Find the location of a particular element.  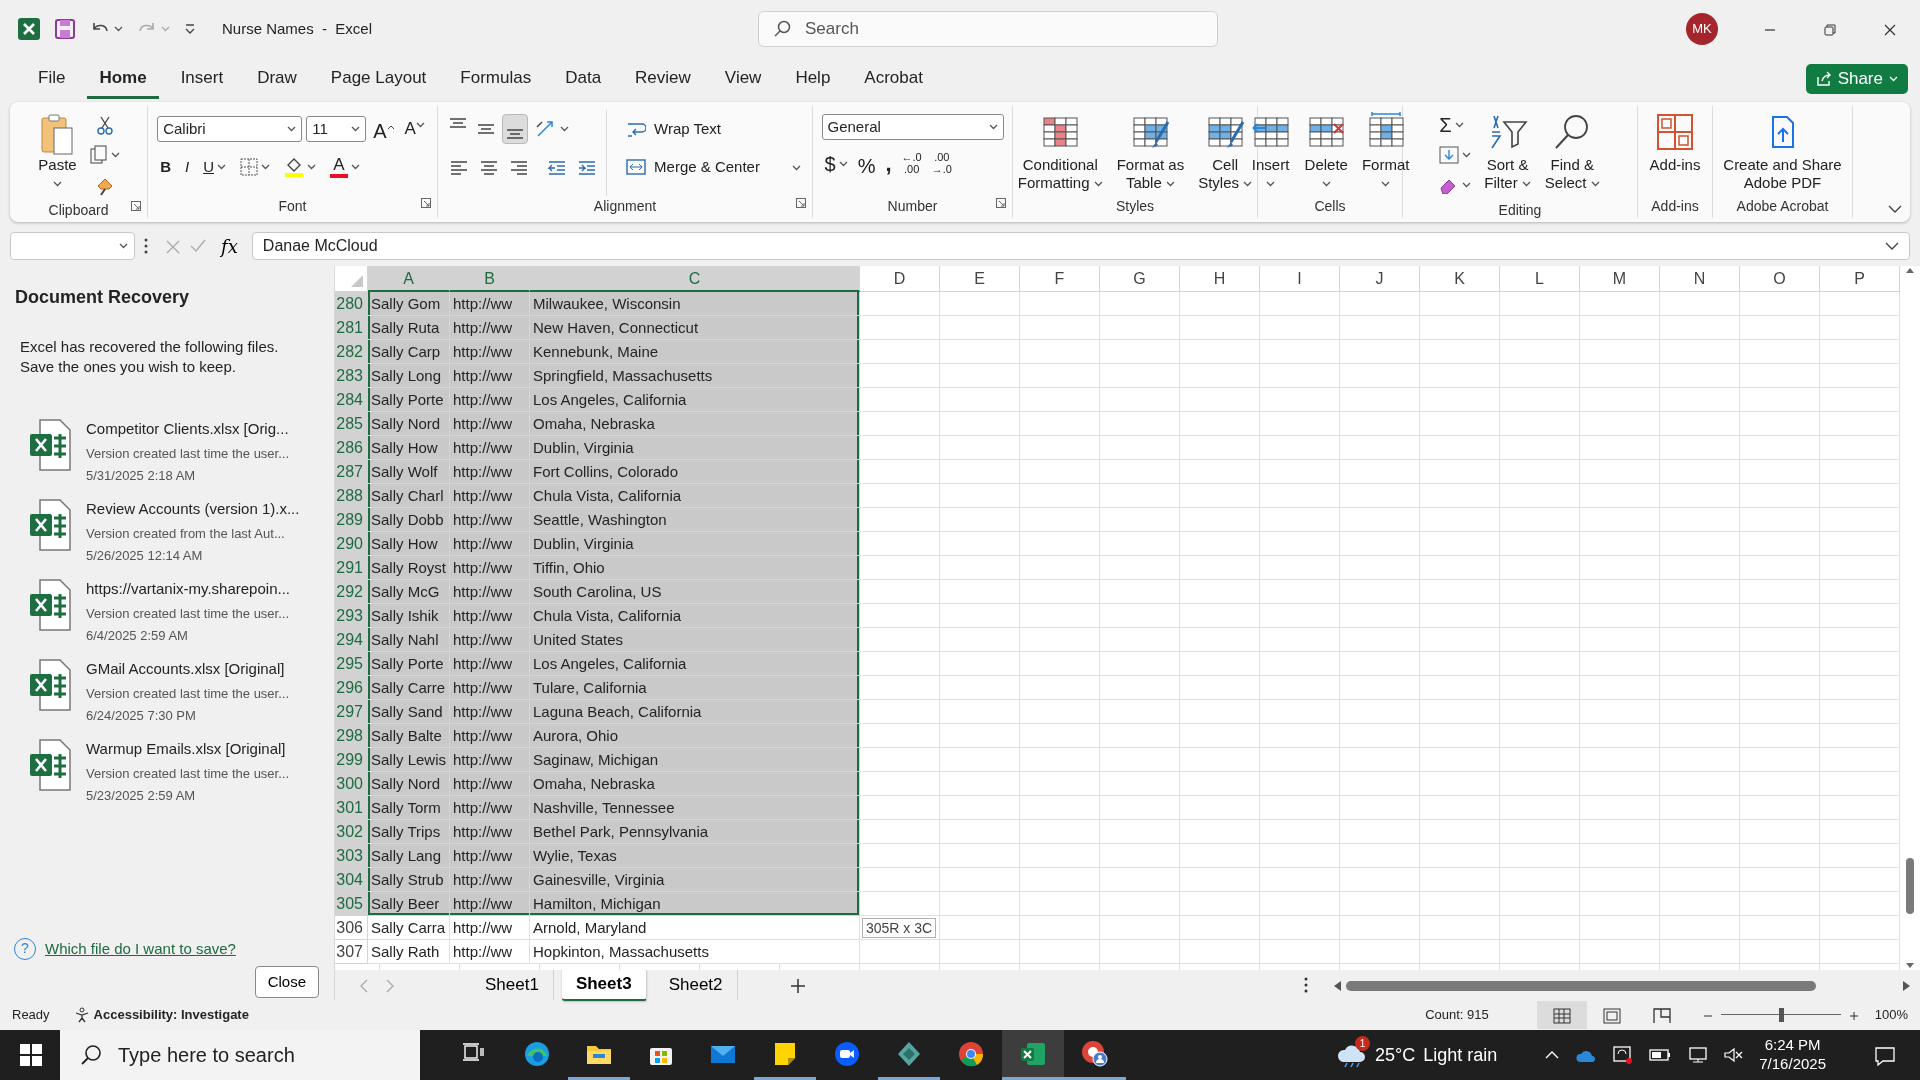

row-number: 282 is located at coordinates (351, 352).